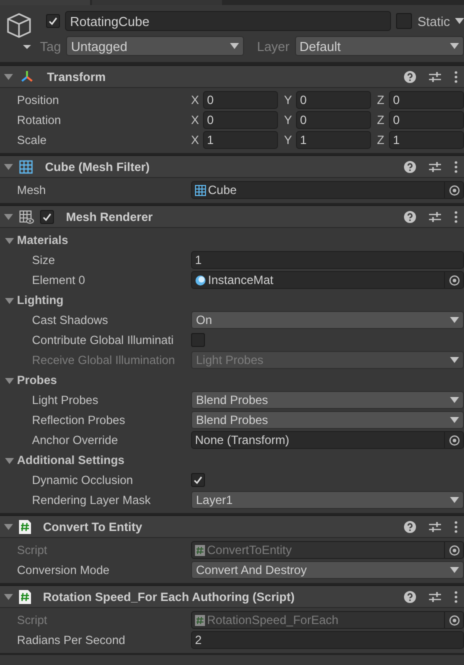  I want to click on transform-axes-icon, so click(27, 76).